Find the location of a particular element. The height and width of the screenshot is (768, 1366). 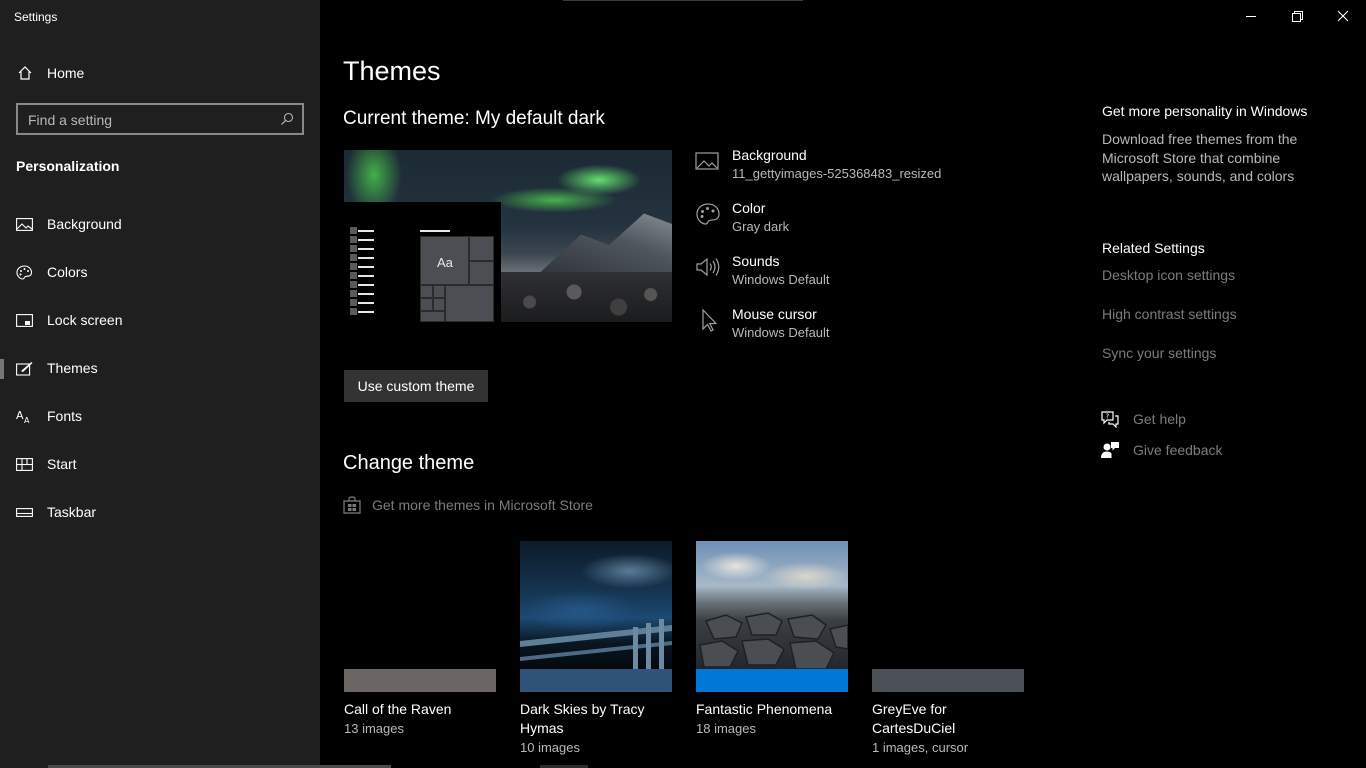

image-icon is located at coordinates (707, 161).